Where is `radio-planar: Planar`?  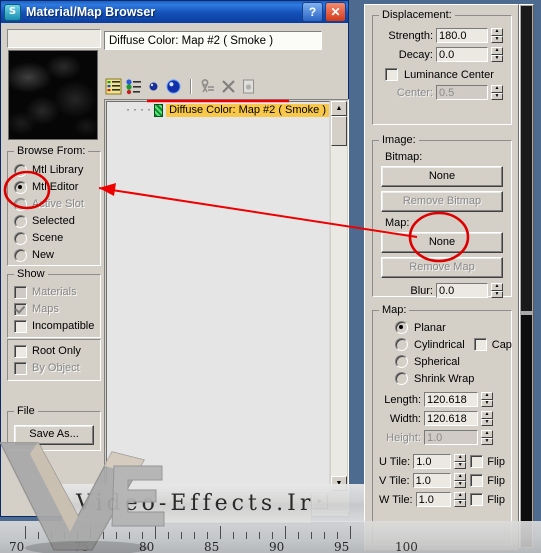
radio-planar: Planar is located at coordinates (450, 327).